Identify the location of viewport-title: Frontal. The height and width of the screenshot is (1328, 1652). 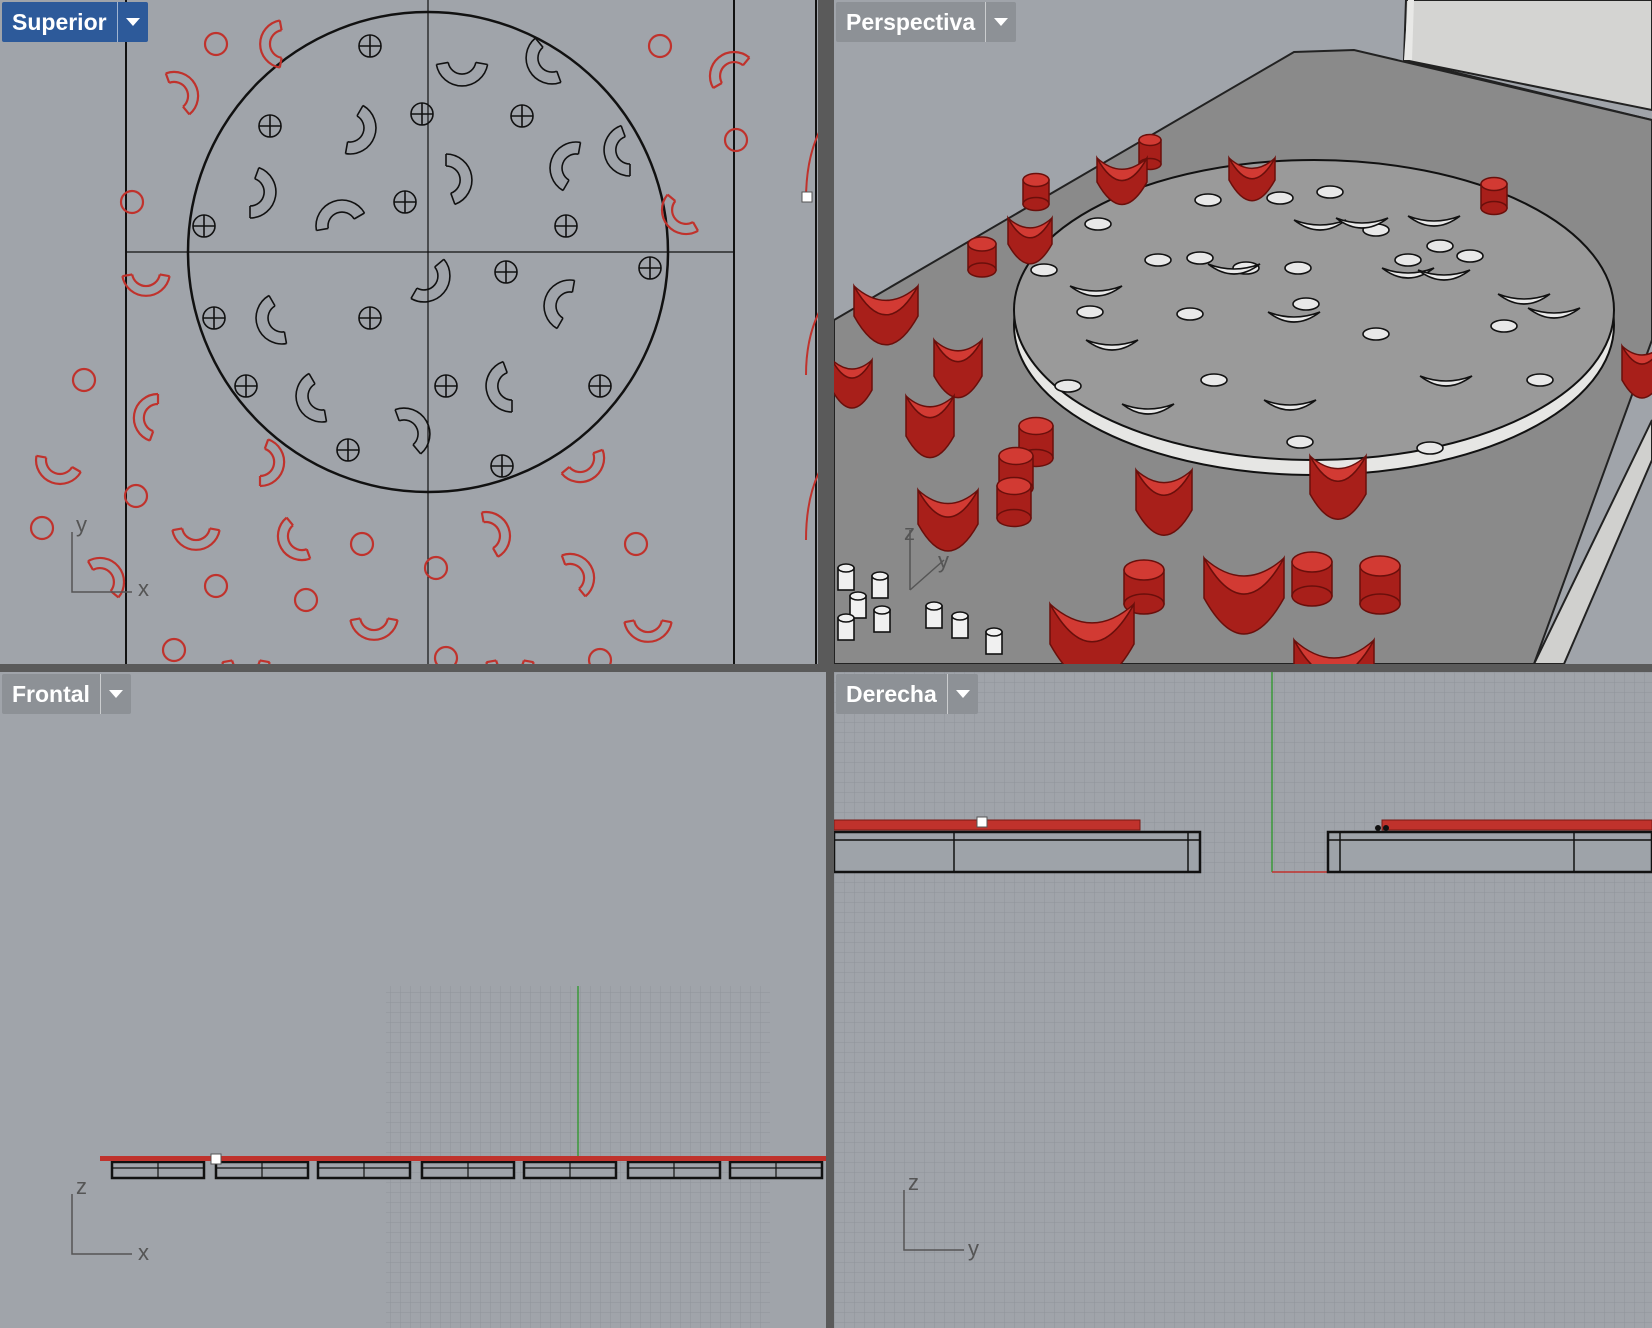
(51, 693).